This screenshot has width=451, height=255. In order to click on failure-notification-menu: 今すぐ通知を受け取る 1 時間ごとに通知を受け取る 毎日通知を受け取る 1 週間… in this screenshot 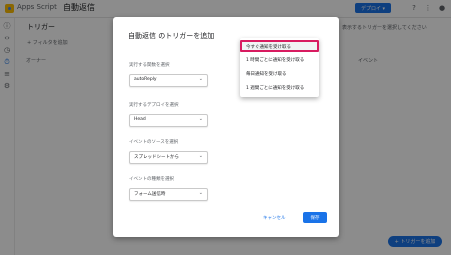, I will do `click(279, 67)`.